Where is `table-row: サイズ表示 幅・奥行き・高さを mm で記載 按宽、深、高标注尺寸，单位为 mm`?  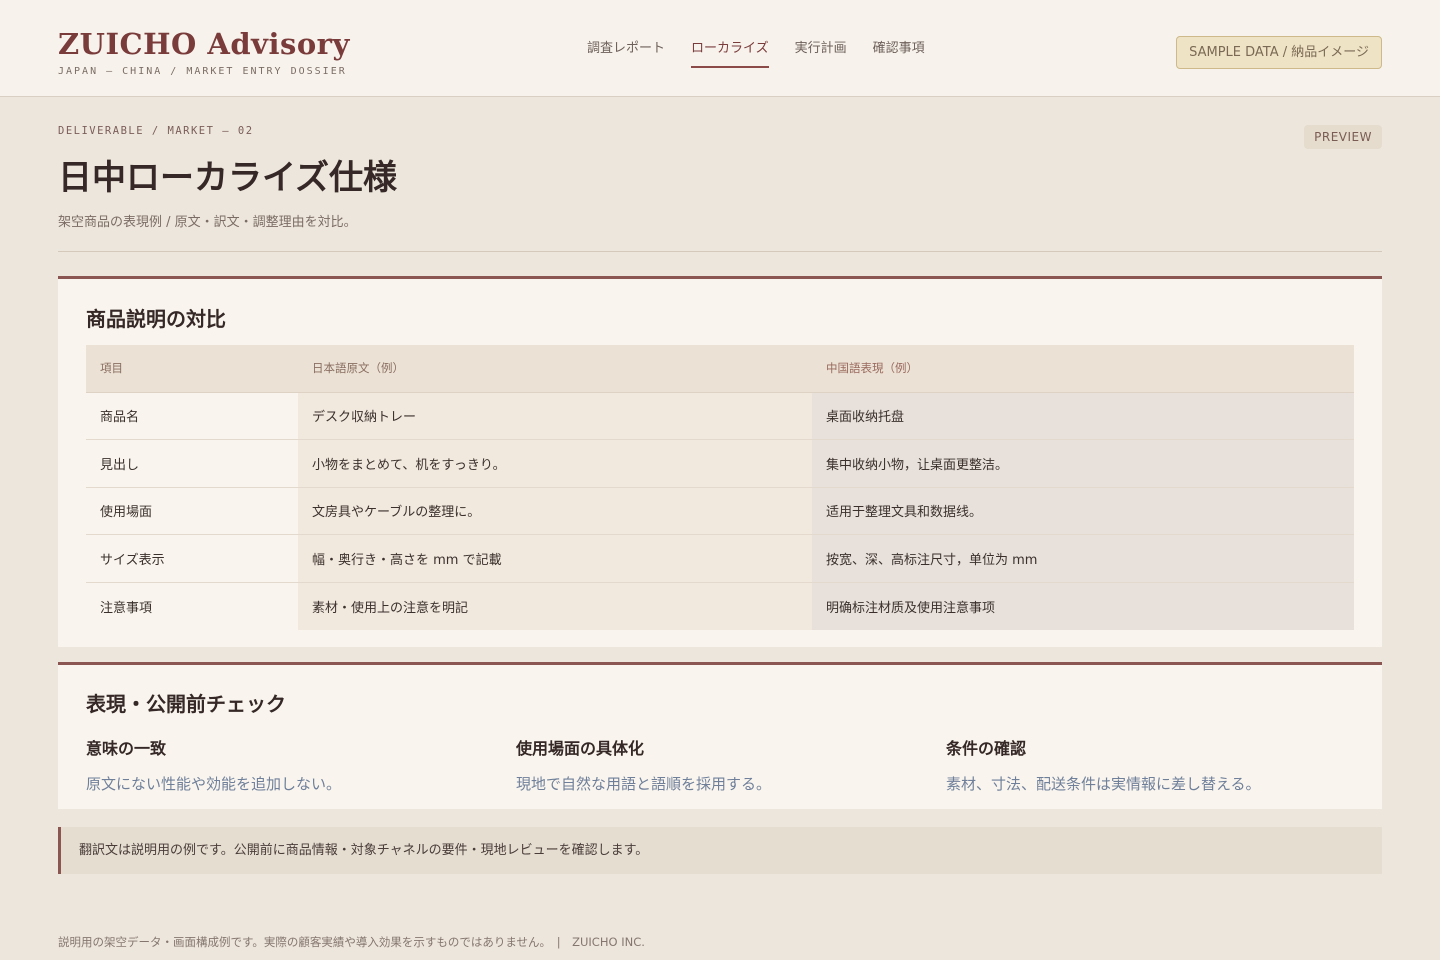 table-row: サイズ表示 幅・奥行き・高さを mm で記載 按宽、深、高标注尺寸，单位为 mm is located at coordinates (720, 558).